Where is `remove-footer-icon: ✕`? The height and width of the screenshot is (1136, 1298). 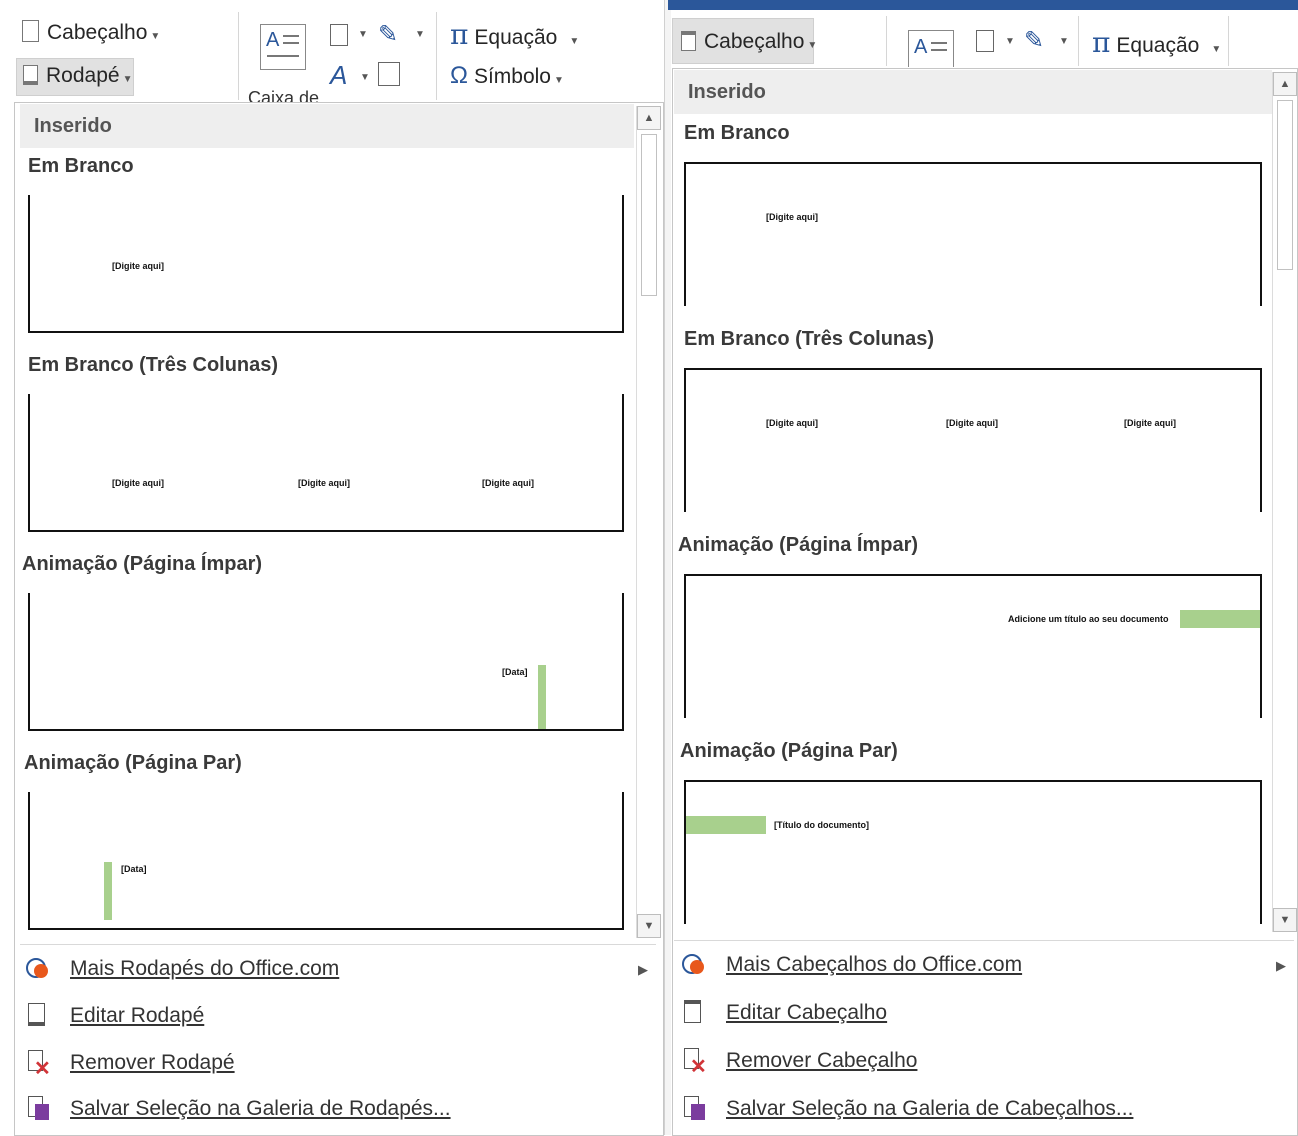
remove-footer-icon: ✕ is located at coordinates (38, 1065).